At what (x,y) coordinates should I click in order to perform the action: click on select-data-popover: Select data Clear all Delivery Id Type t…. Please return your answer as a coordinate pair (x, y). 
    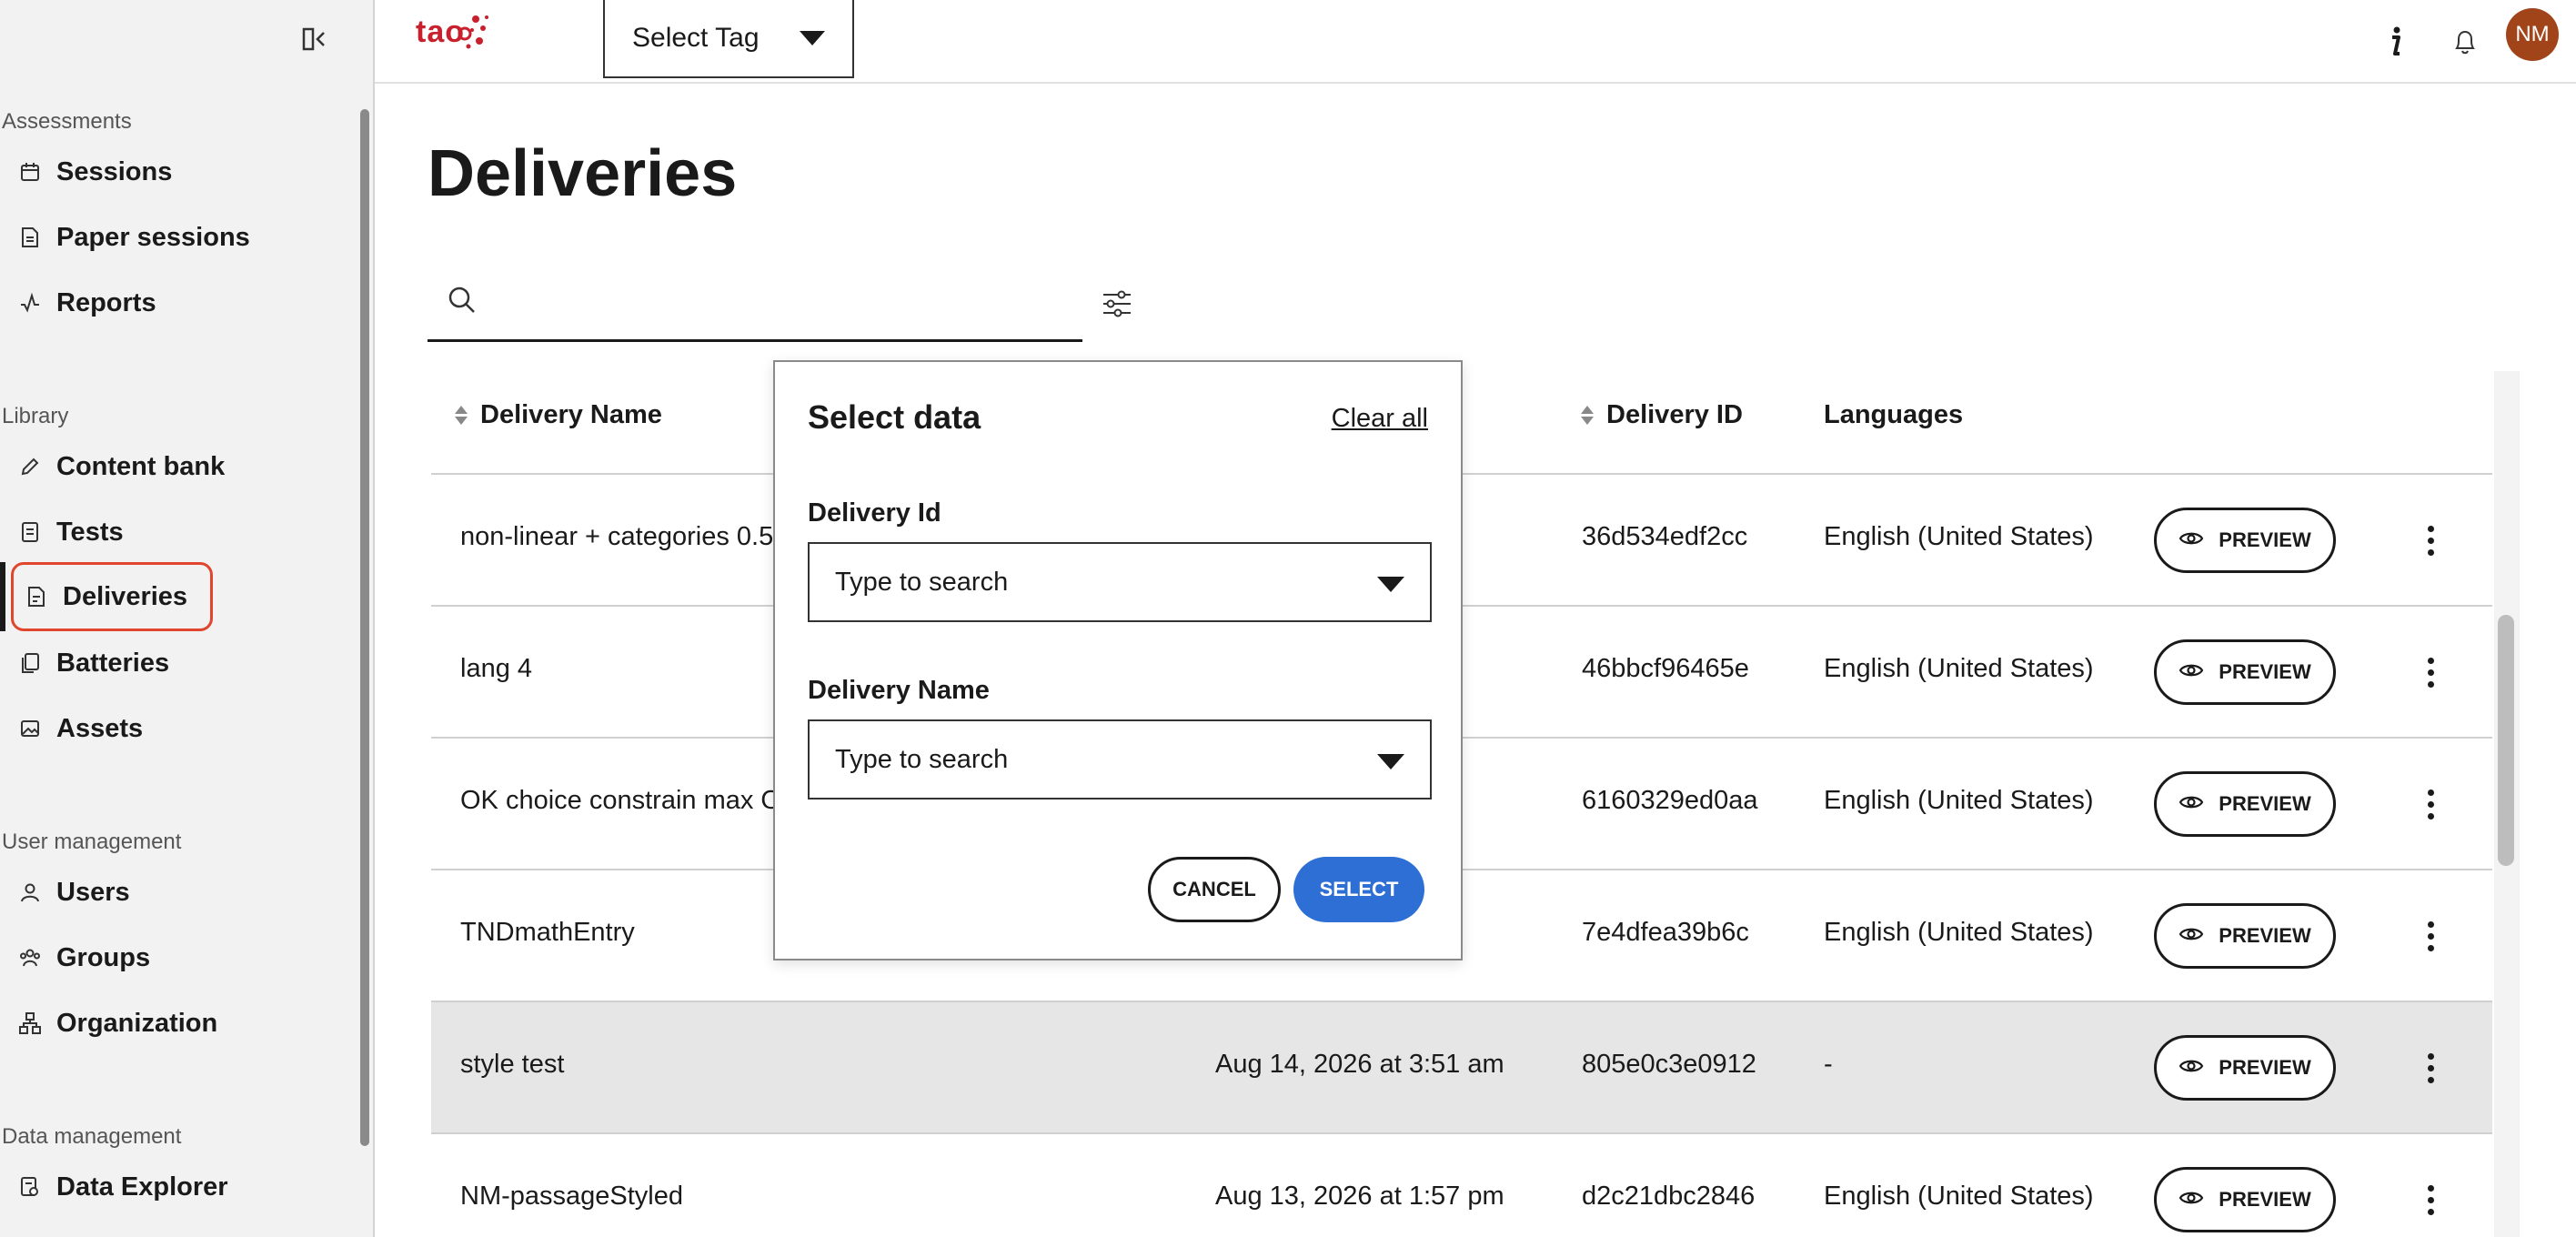
    Looking at the image, I should click on (1118, 660).